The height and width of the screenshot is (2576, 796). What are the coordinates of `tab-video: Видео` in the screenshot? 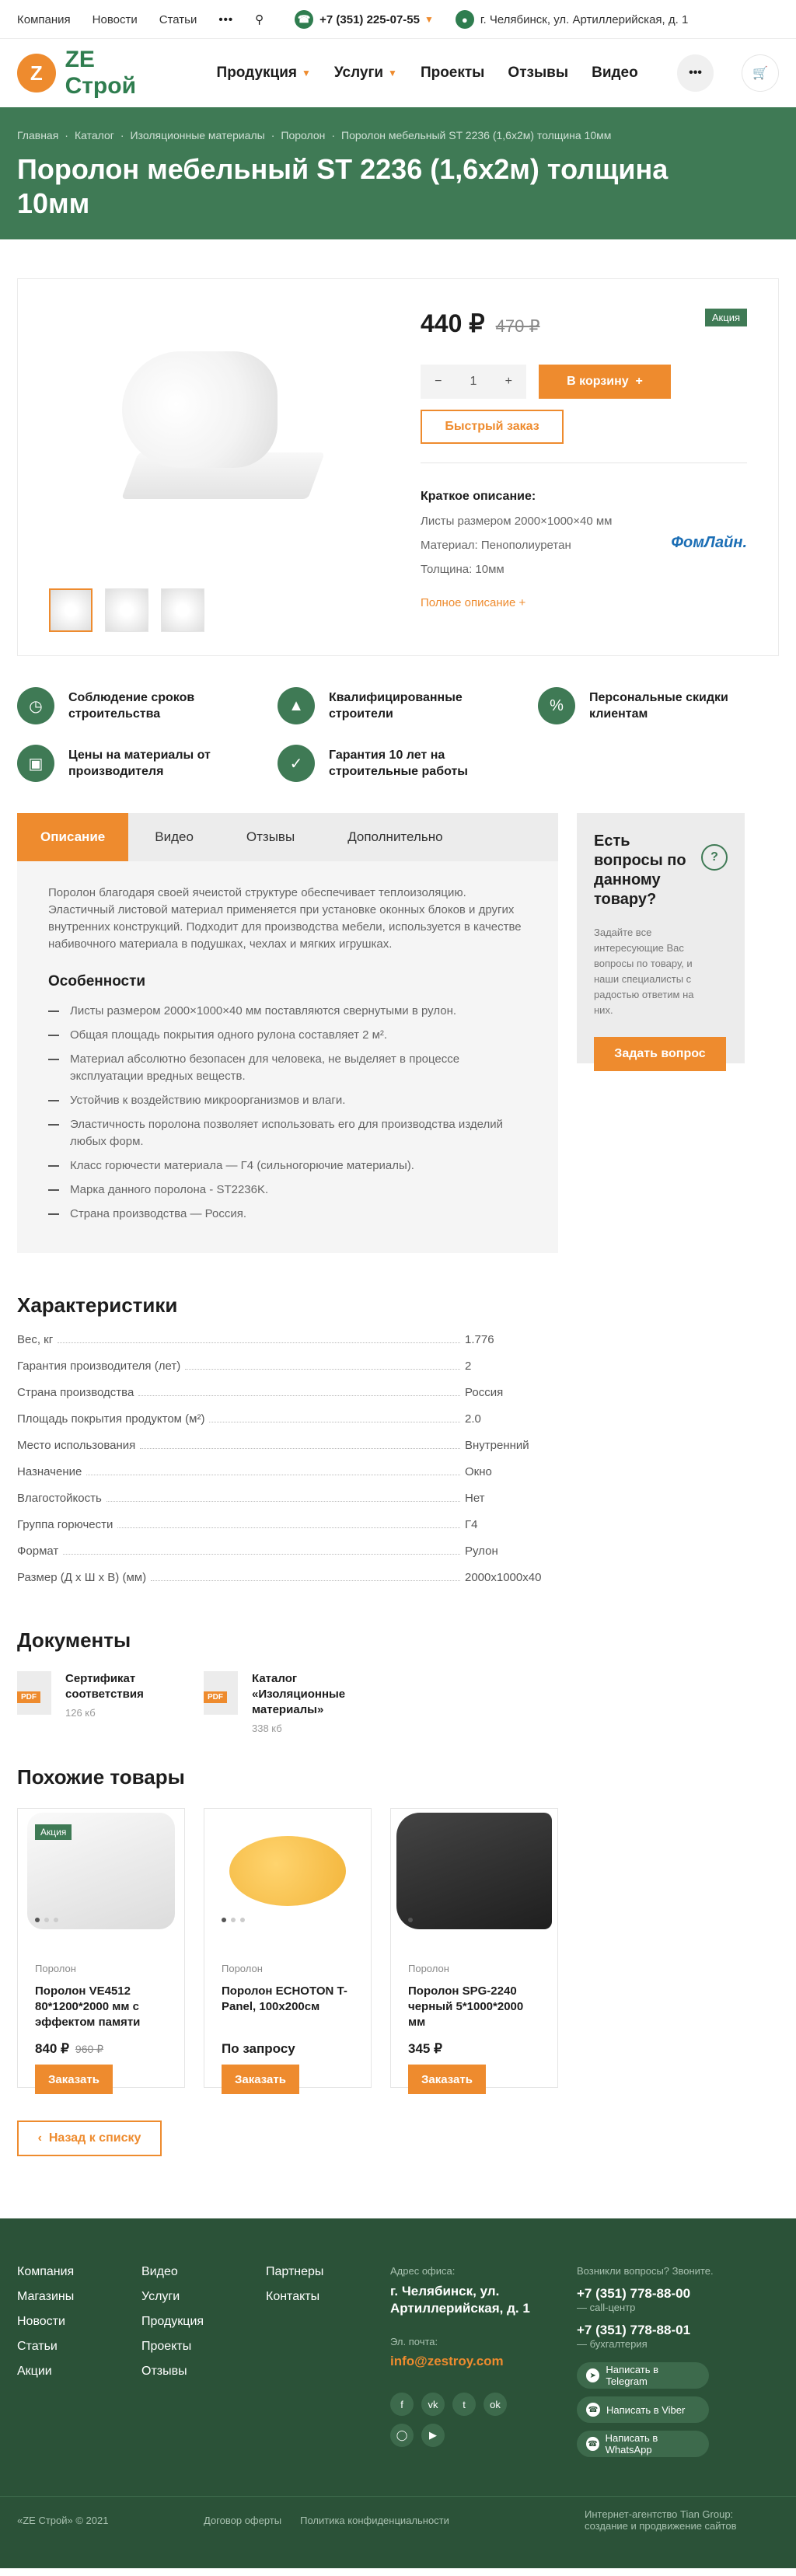 It's located at (174, 837).